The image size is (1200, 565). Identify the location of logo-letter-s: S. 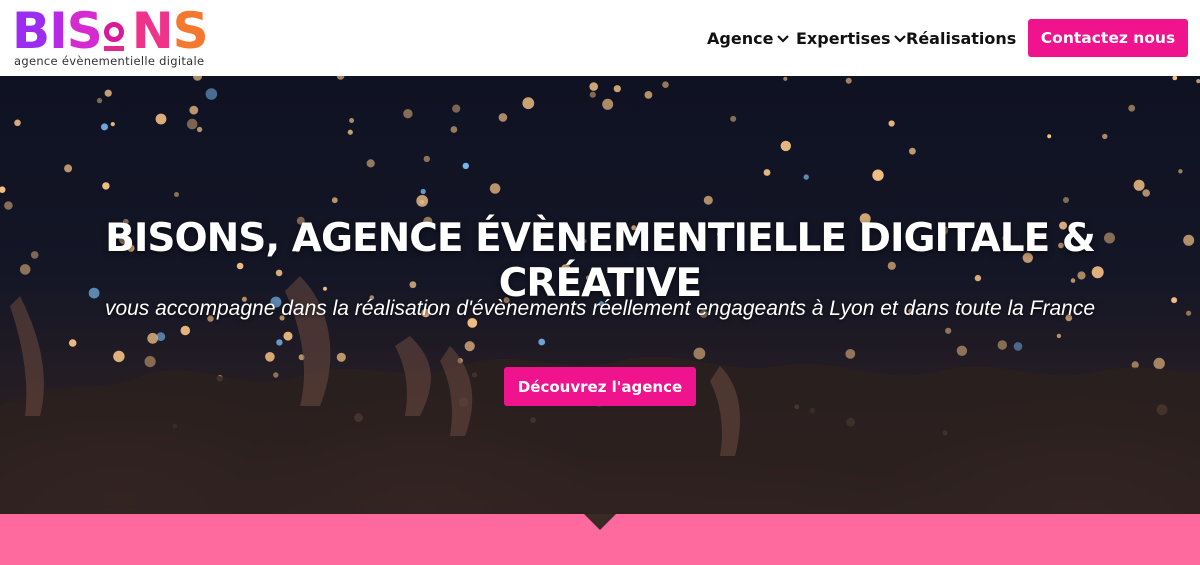
(84, 31).